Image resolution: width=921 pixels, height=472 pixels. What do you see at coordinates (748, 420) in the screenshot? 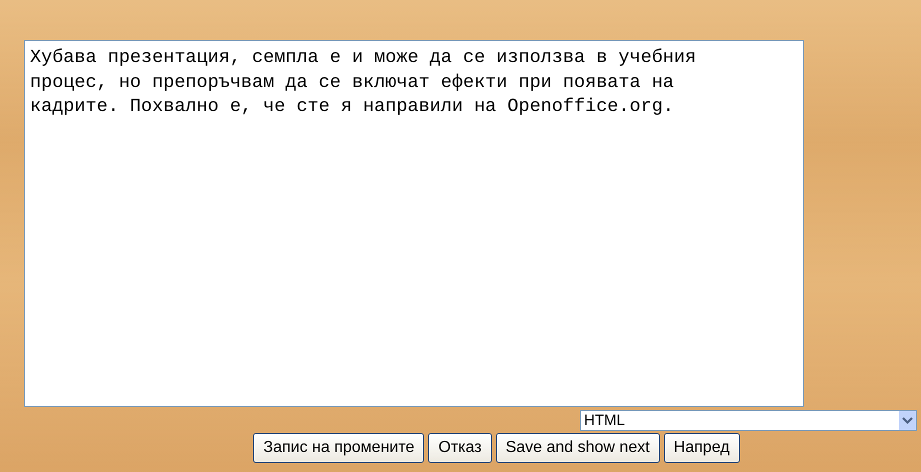
I see `format-select: HTML` at bounding box center [748, 420].